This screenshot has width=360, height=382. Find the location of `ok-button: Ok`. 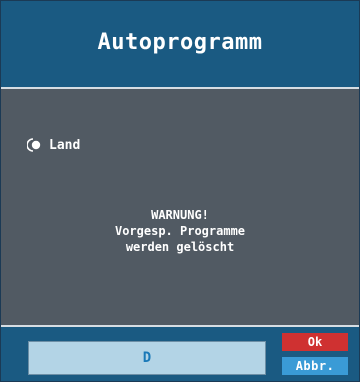

ok-button: Ok is located at coordinates (315, 342).